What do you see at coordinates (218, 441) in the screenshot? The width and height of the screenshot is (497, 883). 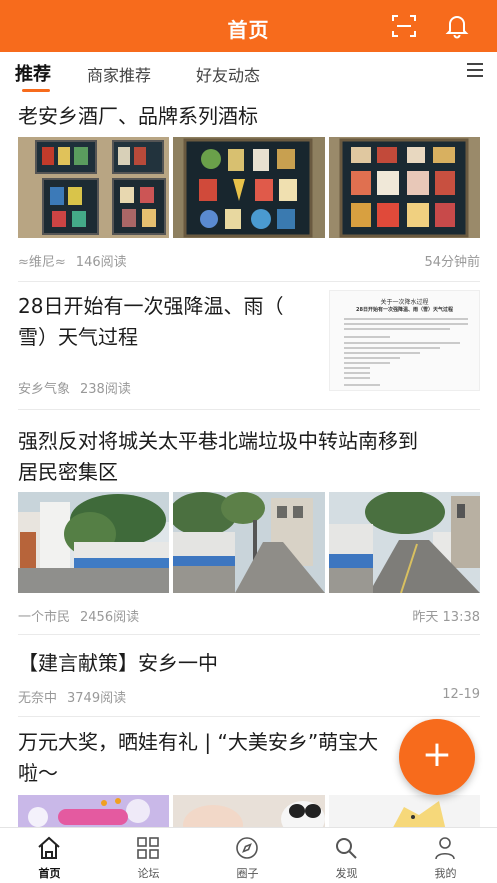 I see `post-title-line-1: 强烈反对将城关太平巷北端垃圾中转站南移到` at bounding box center [218, 441].